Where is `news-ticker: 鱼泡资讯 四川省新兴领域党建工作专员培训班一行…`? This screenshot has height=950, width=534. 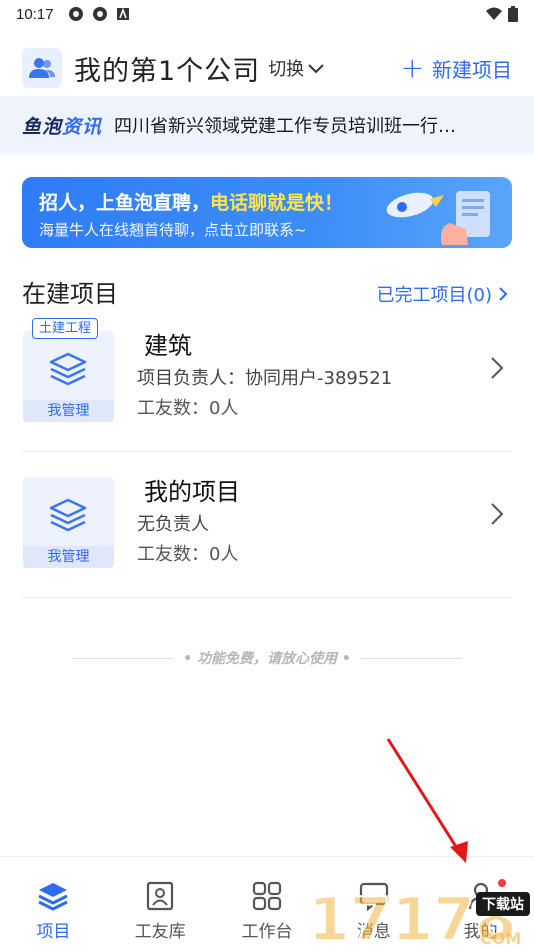 news-ticker: 鱼泡资讯 四川省新兴领域党建工作专员培训班一行… is located at coordinates (267, 125).